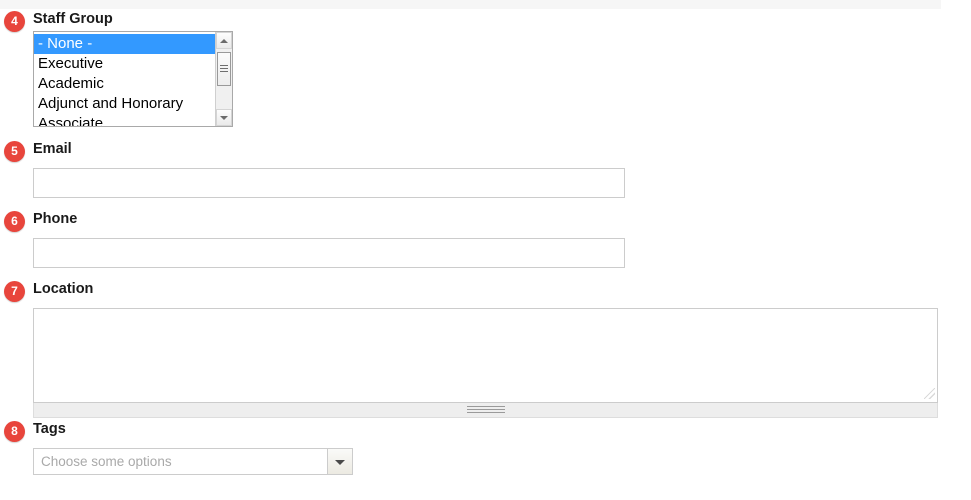 Image resolution: width=971 pixels, height=500 pixels. Describe the element at coordinates (55, 219) in the screenshot. I see `label-phone: Phone` at that location.